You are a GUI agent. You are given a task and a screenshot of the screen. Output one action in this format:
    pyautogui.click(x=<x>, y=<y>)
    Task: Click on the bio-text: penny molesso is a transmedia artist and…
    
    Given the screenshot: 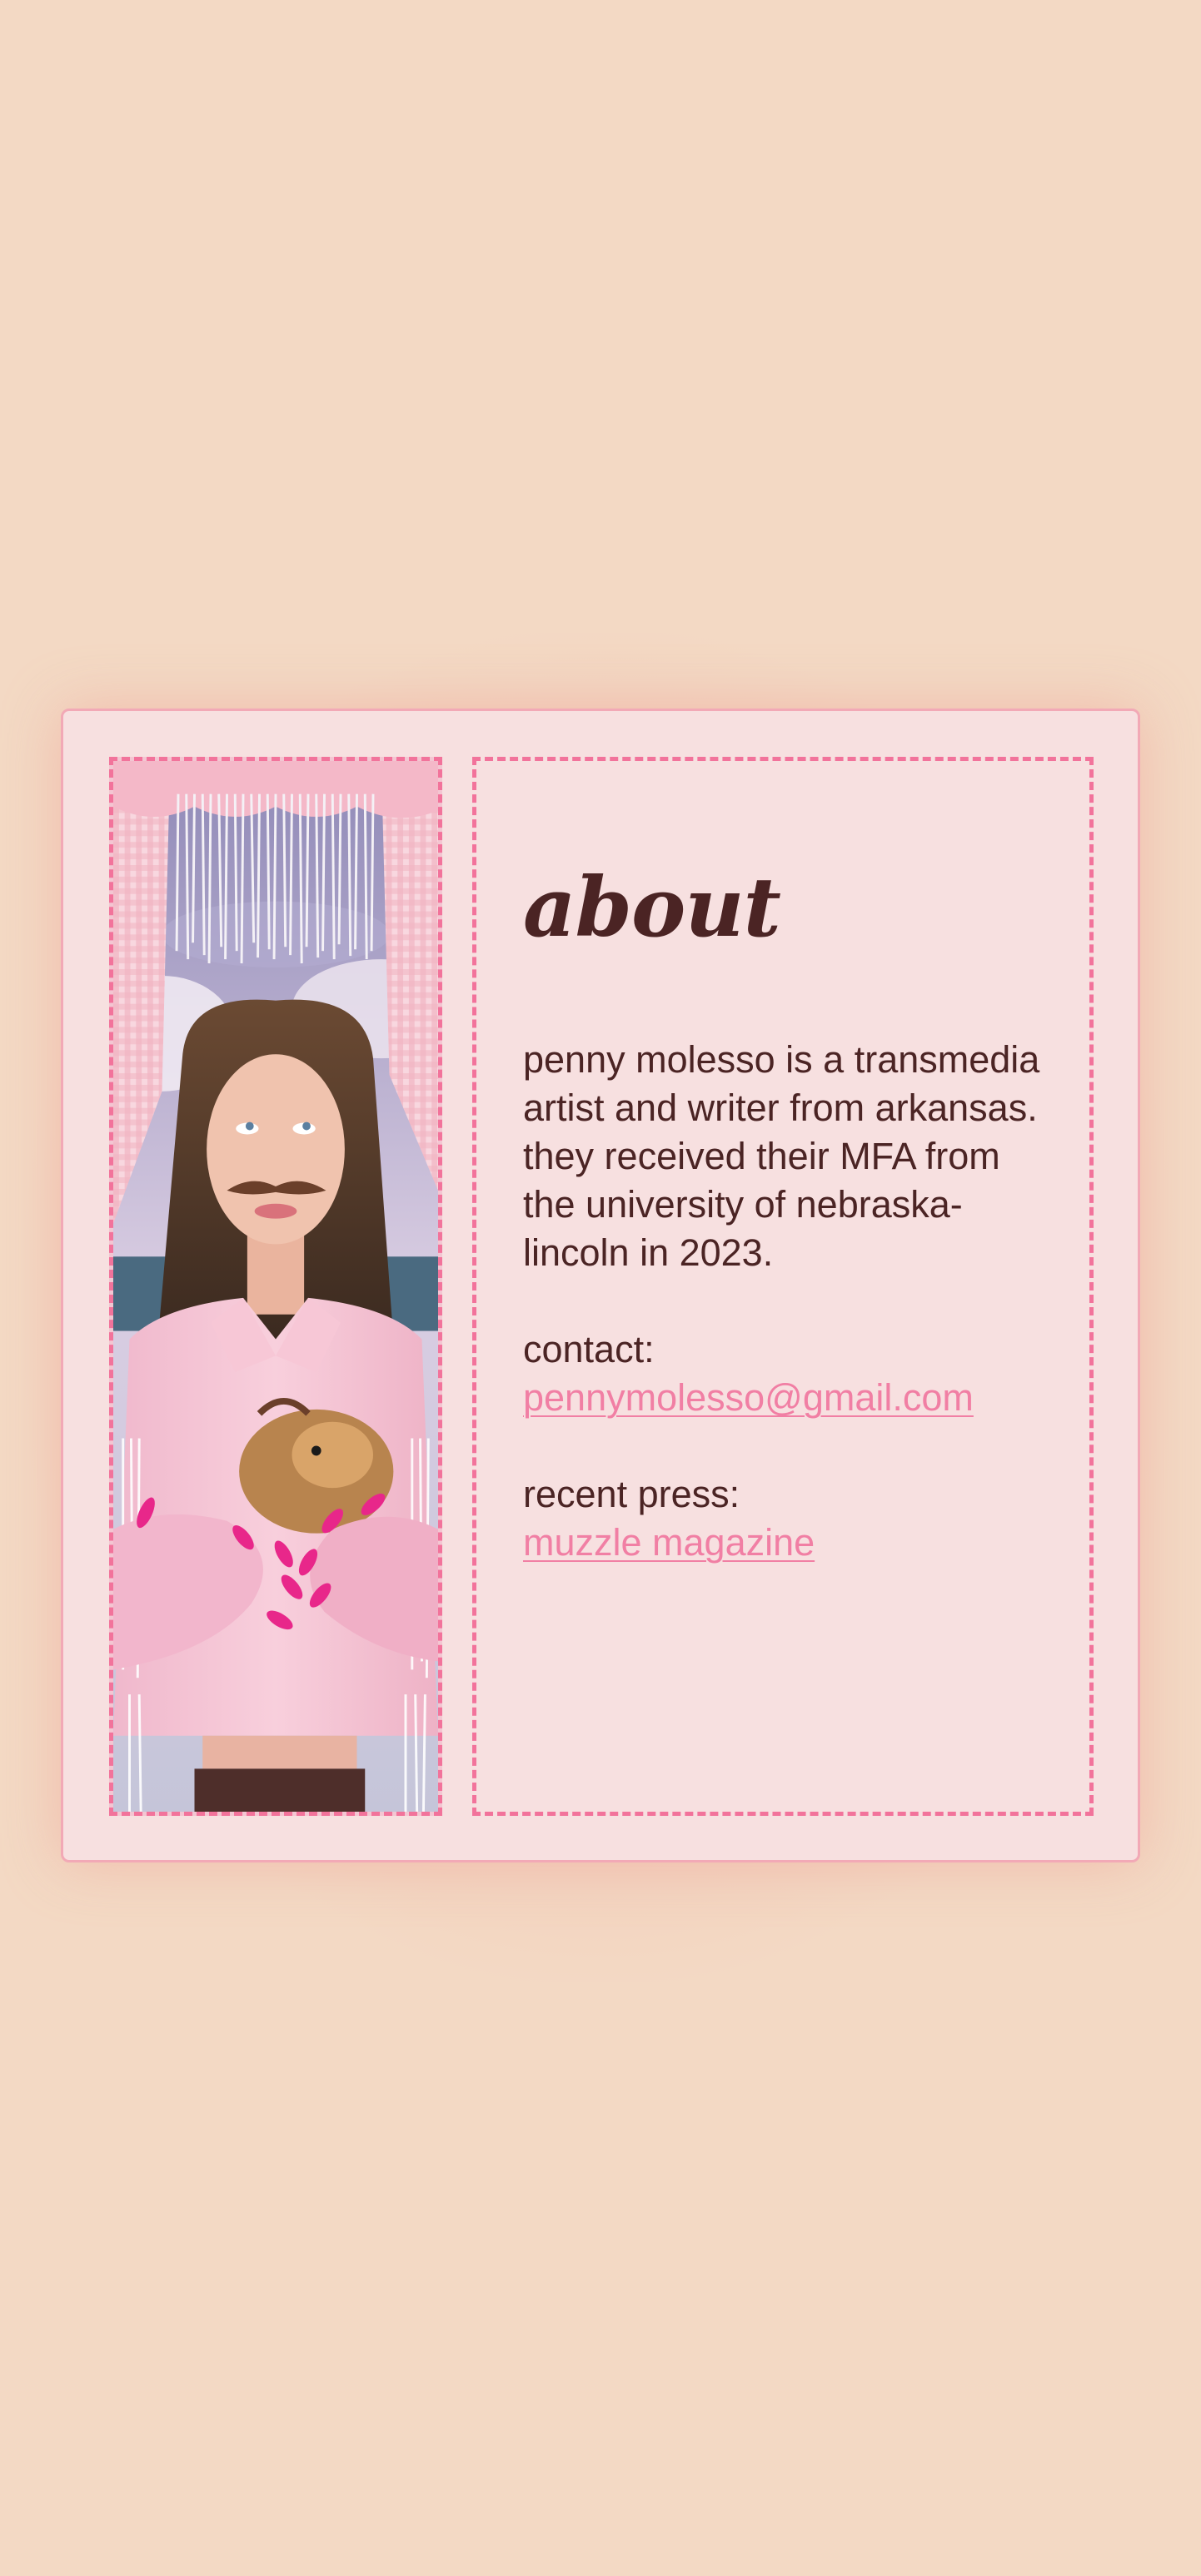 What is the action you would take?
    pyautogui.click(x=781, y=1156)
    